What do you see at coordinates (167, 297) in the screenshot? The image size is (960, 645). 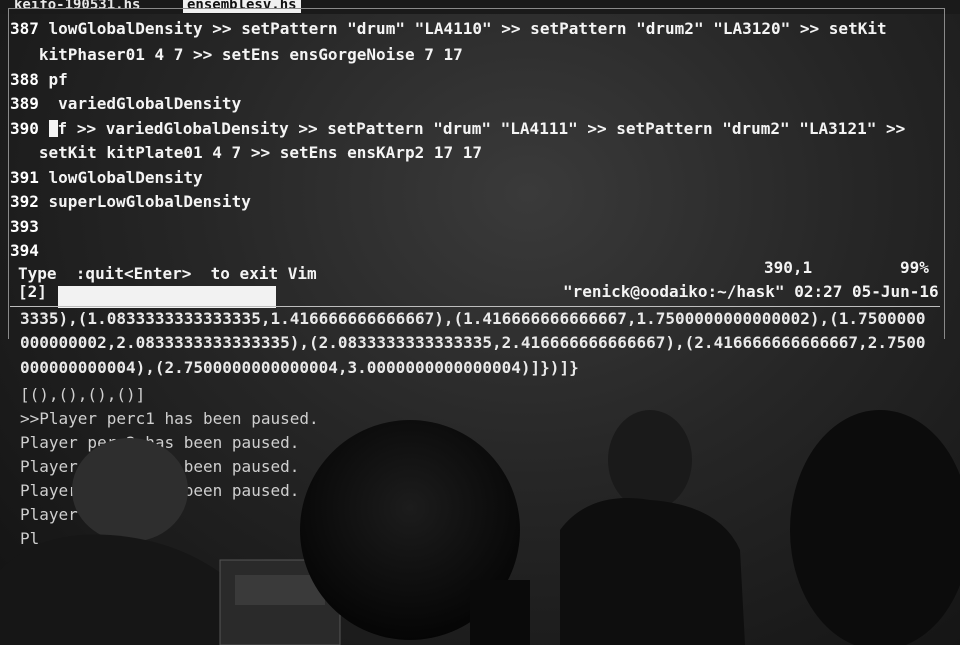 I see `tmux-active-window-highlight` at bounding box center [167, 297].